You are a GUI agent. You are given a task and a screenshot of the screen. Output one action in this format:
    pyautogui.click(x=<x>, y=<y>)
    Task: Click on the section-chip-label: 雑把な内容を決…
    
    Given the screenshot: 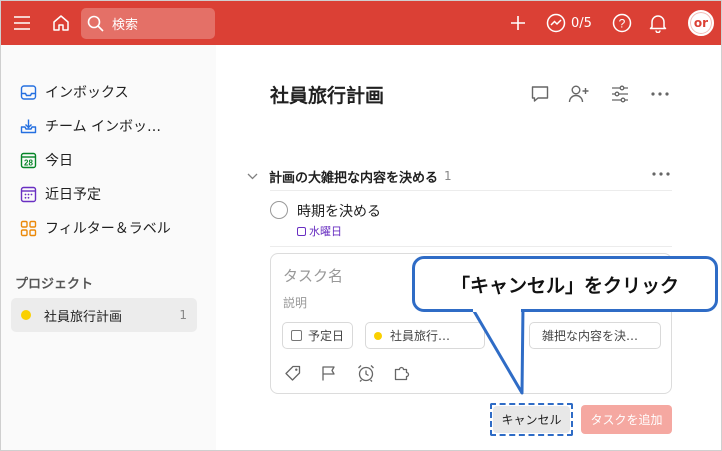 What is the action you would take?
    pyautogui.click(x=590, y=336)
    